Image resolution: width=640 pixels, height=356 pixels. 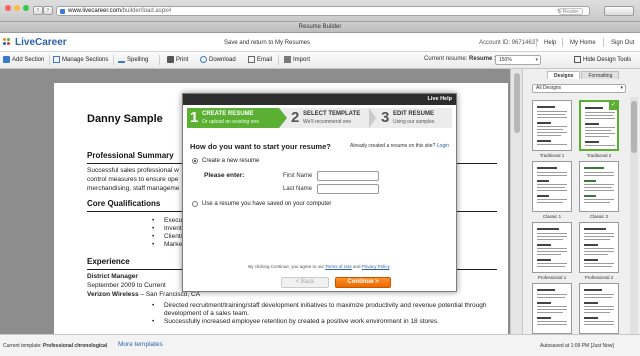 I want to click on first-name-field, so click(x=348, y=176).